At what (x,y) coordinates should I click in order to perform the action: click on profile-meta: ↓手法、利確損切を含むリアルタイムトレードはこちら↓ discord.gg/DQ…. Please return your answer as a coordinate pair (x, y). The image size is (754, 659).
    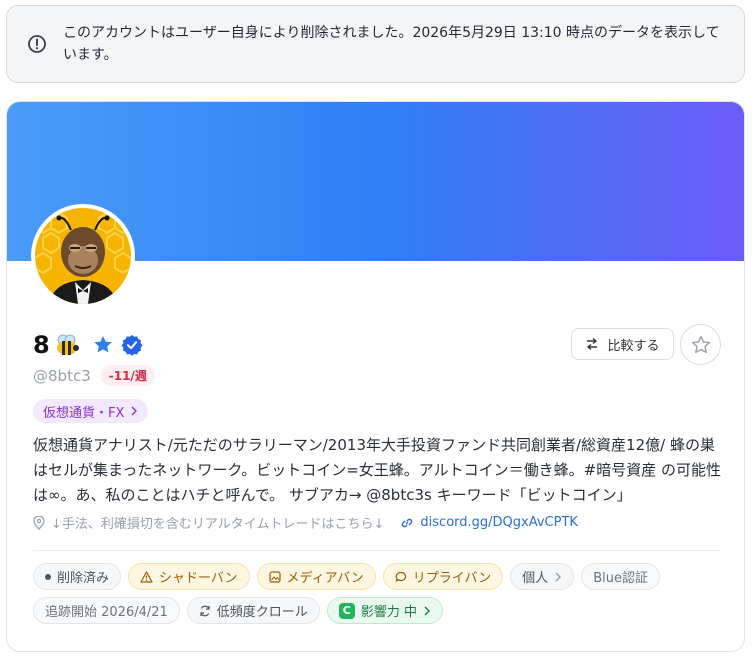
    Looking at the image, I should click on (305, 522).